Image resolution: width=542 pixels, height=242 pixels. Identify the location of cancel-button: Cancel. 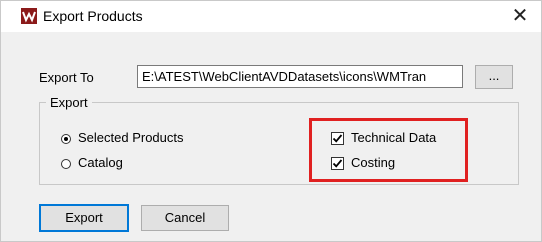
(185, 218).